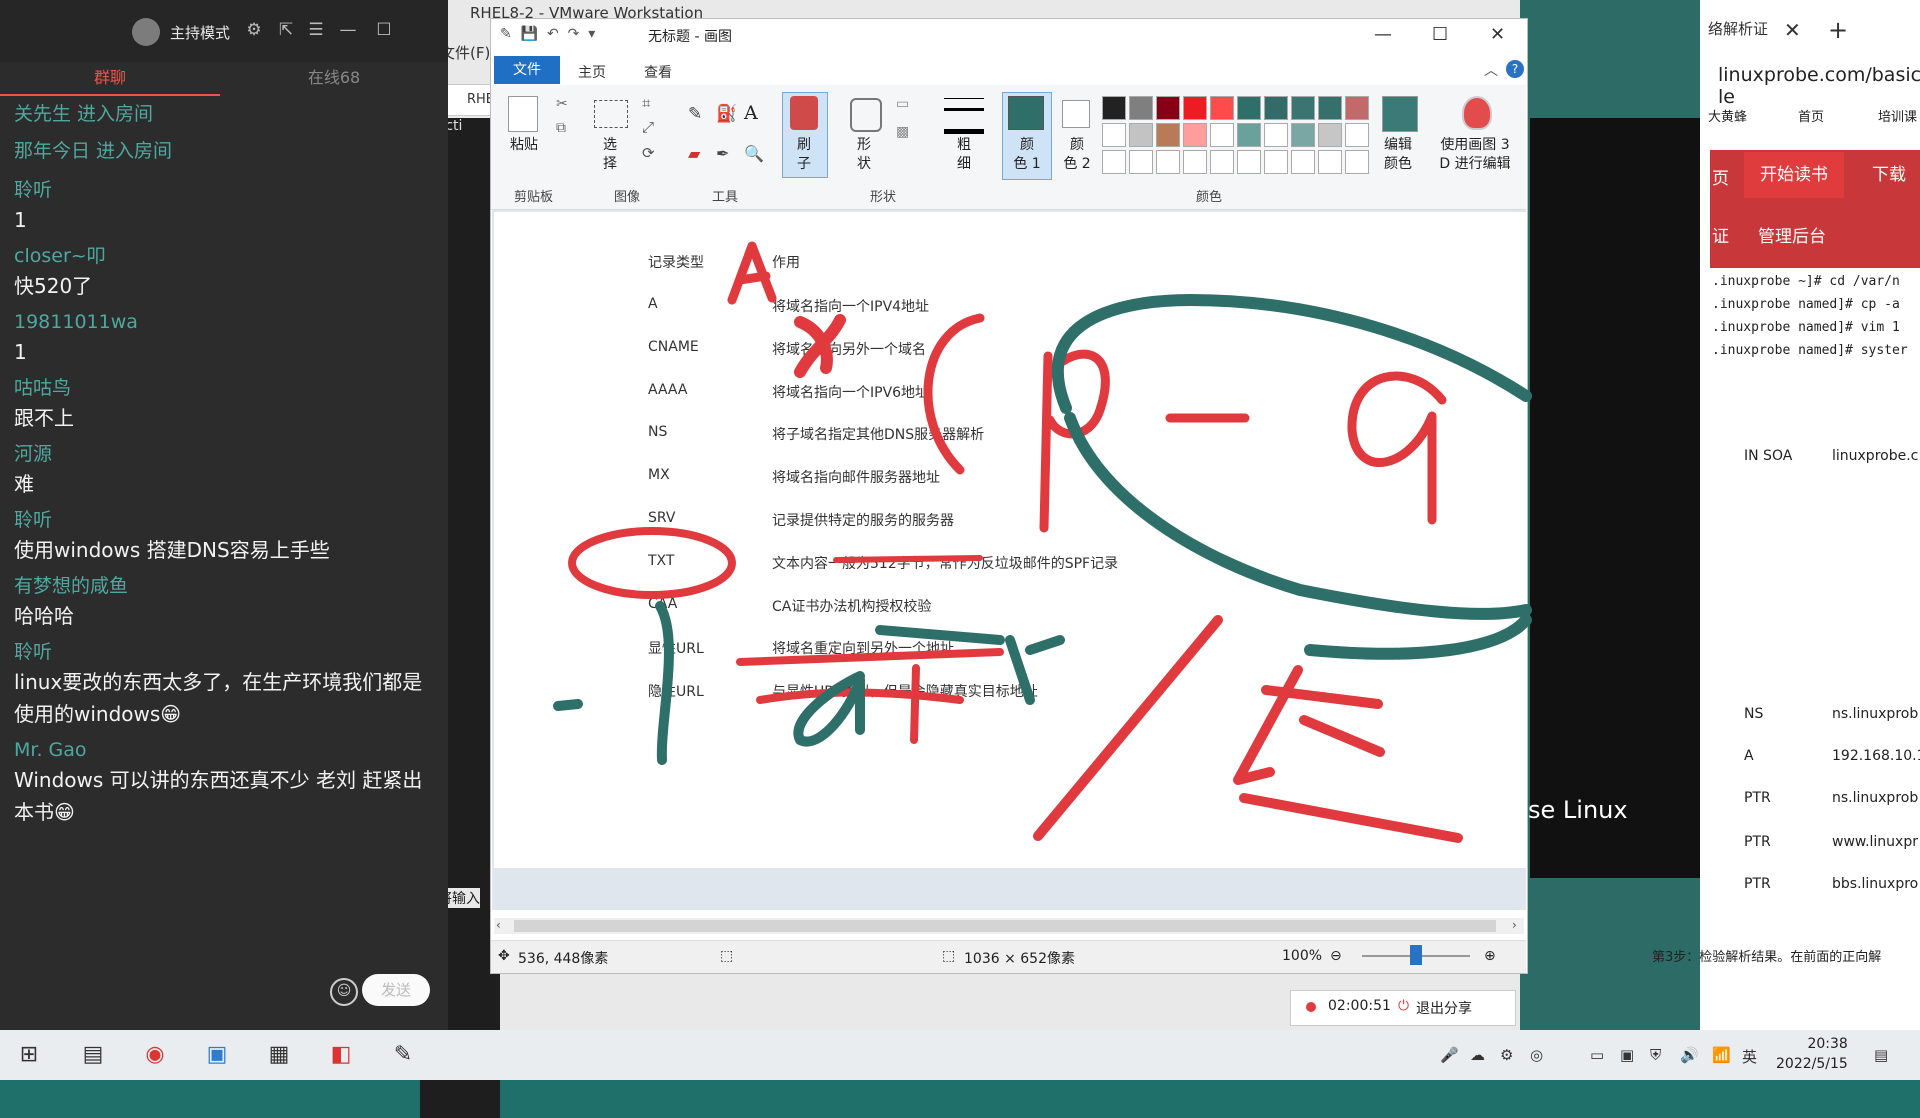 The image size is (1920, 1118). What do you see at coordinates (1359, 1006) in the screenshot?
I see `recording-time: 02:00:51` at bounding box center [1359, 1006].